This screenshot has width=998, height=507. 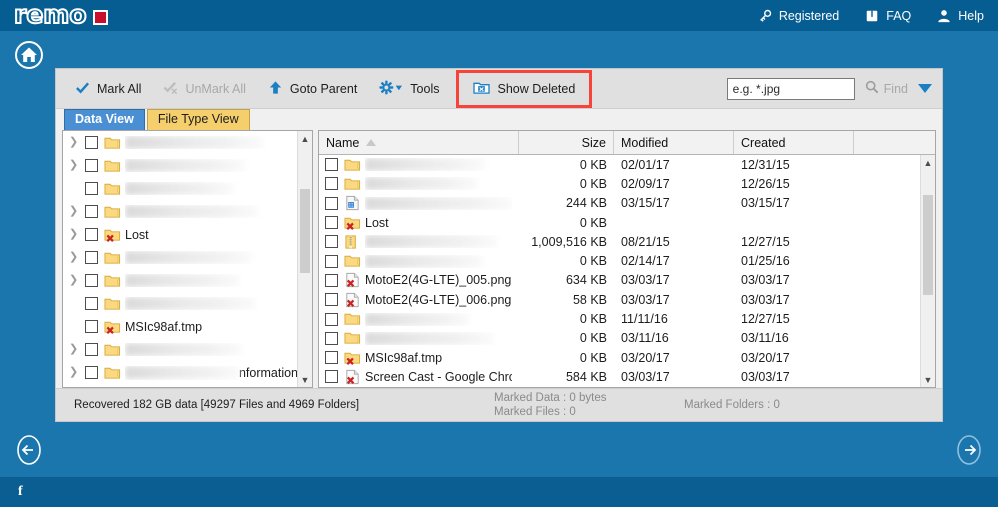 What do you see at coordinates (969, 450) in the screenshot?
I see `next-button` at bounding box center [969, 450].